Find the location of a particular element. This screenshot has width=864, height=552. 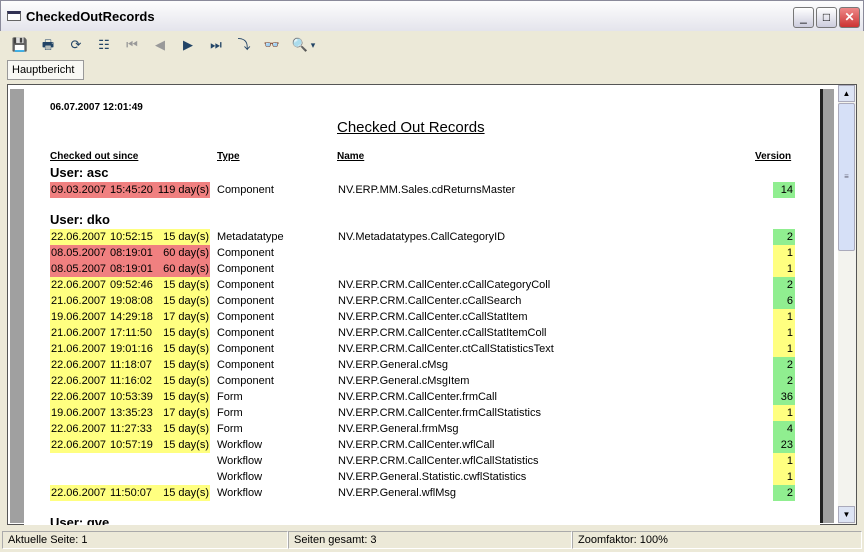

left-margin is located at coordinates (17, 306).